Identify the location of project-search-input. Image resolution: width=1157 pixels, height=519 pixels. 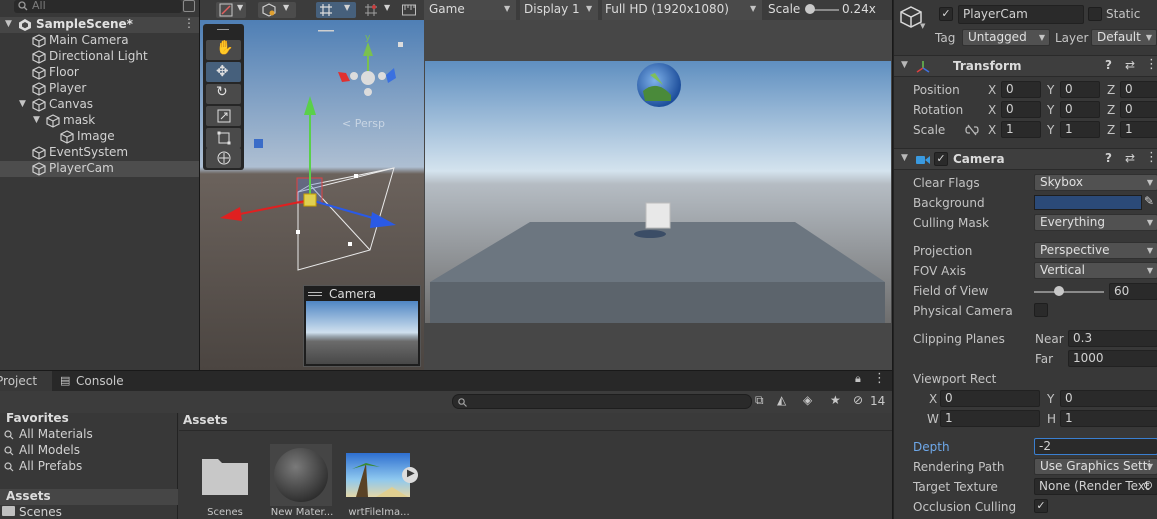
(602, 401).